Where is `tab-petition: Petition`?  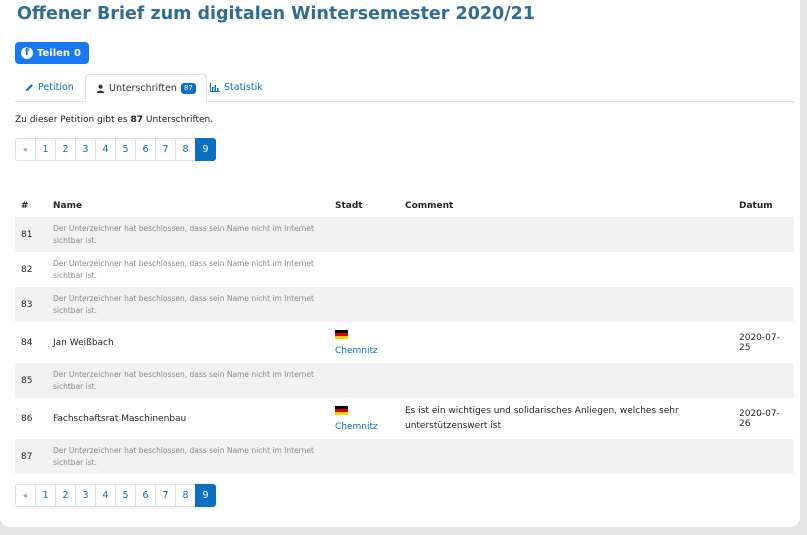 tab-petition: Petition is located at coordinates (49, 87).